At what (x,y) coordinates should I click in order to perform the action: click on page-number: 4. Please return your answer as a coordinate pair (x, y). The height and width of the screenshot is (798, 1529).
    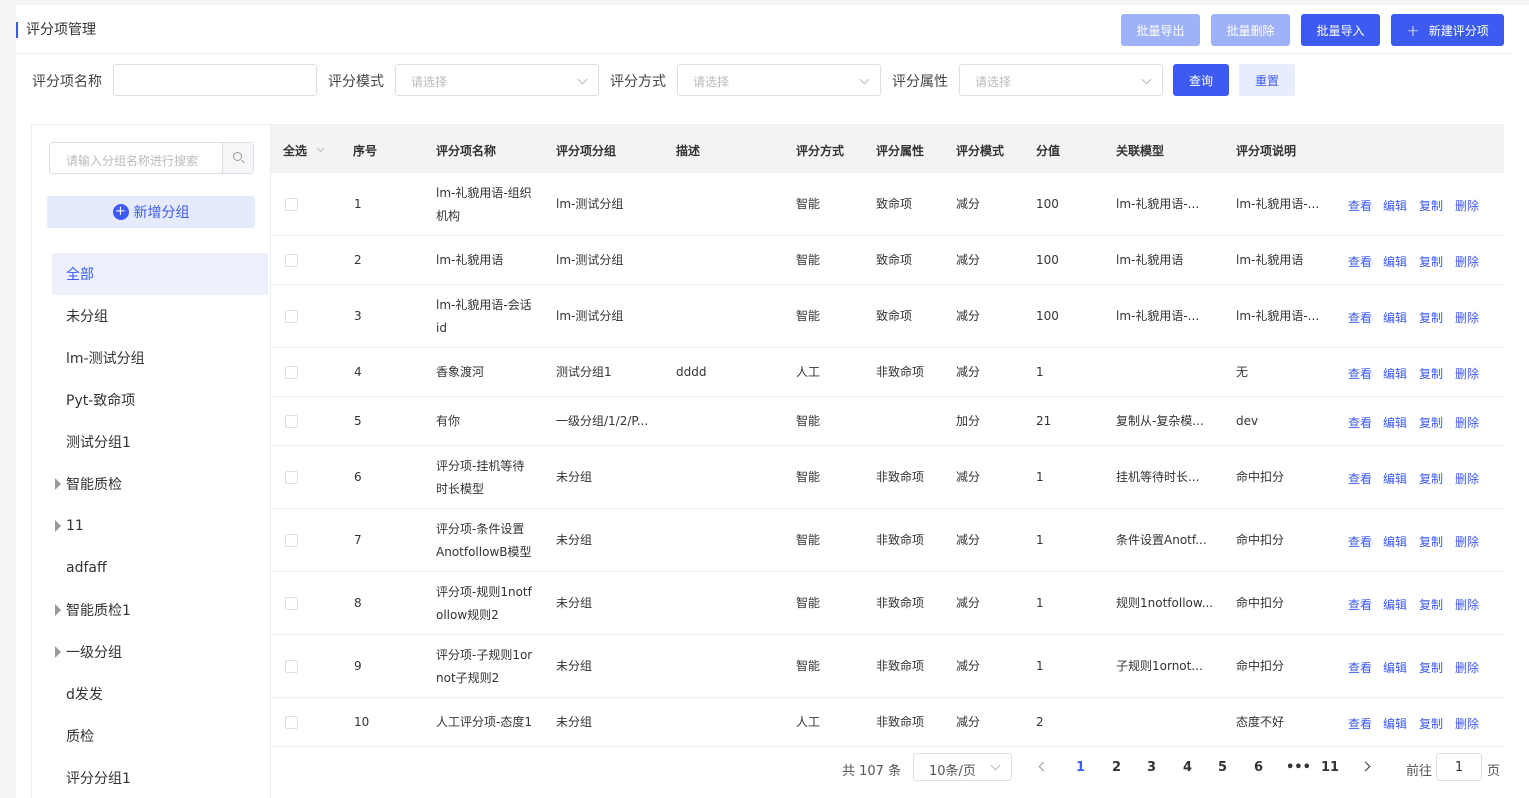
    Looking at the image, I should click on (1187, 767).